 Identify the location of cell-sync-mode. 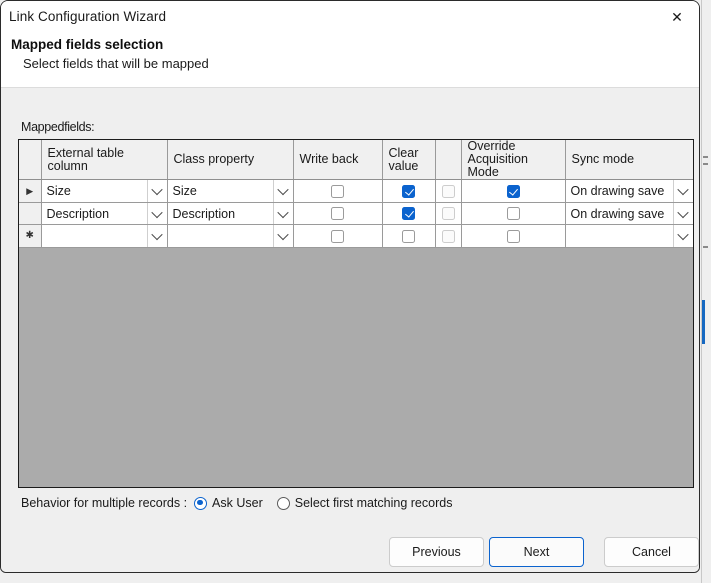
(629, 236).